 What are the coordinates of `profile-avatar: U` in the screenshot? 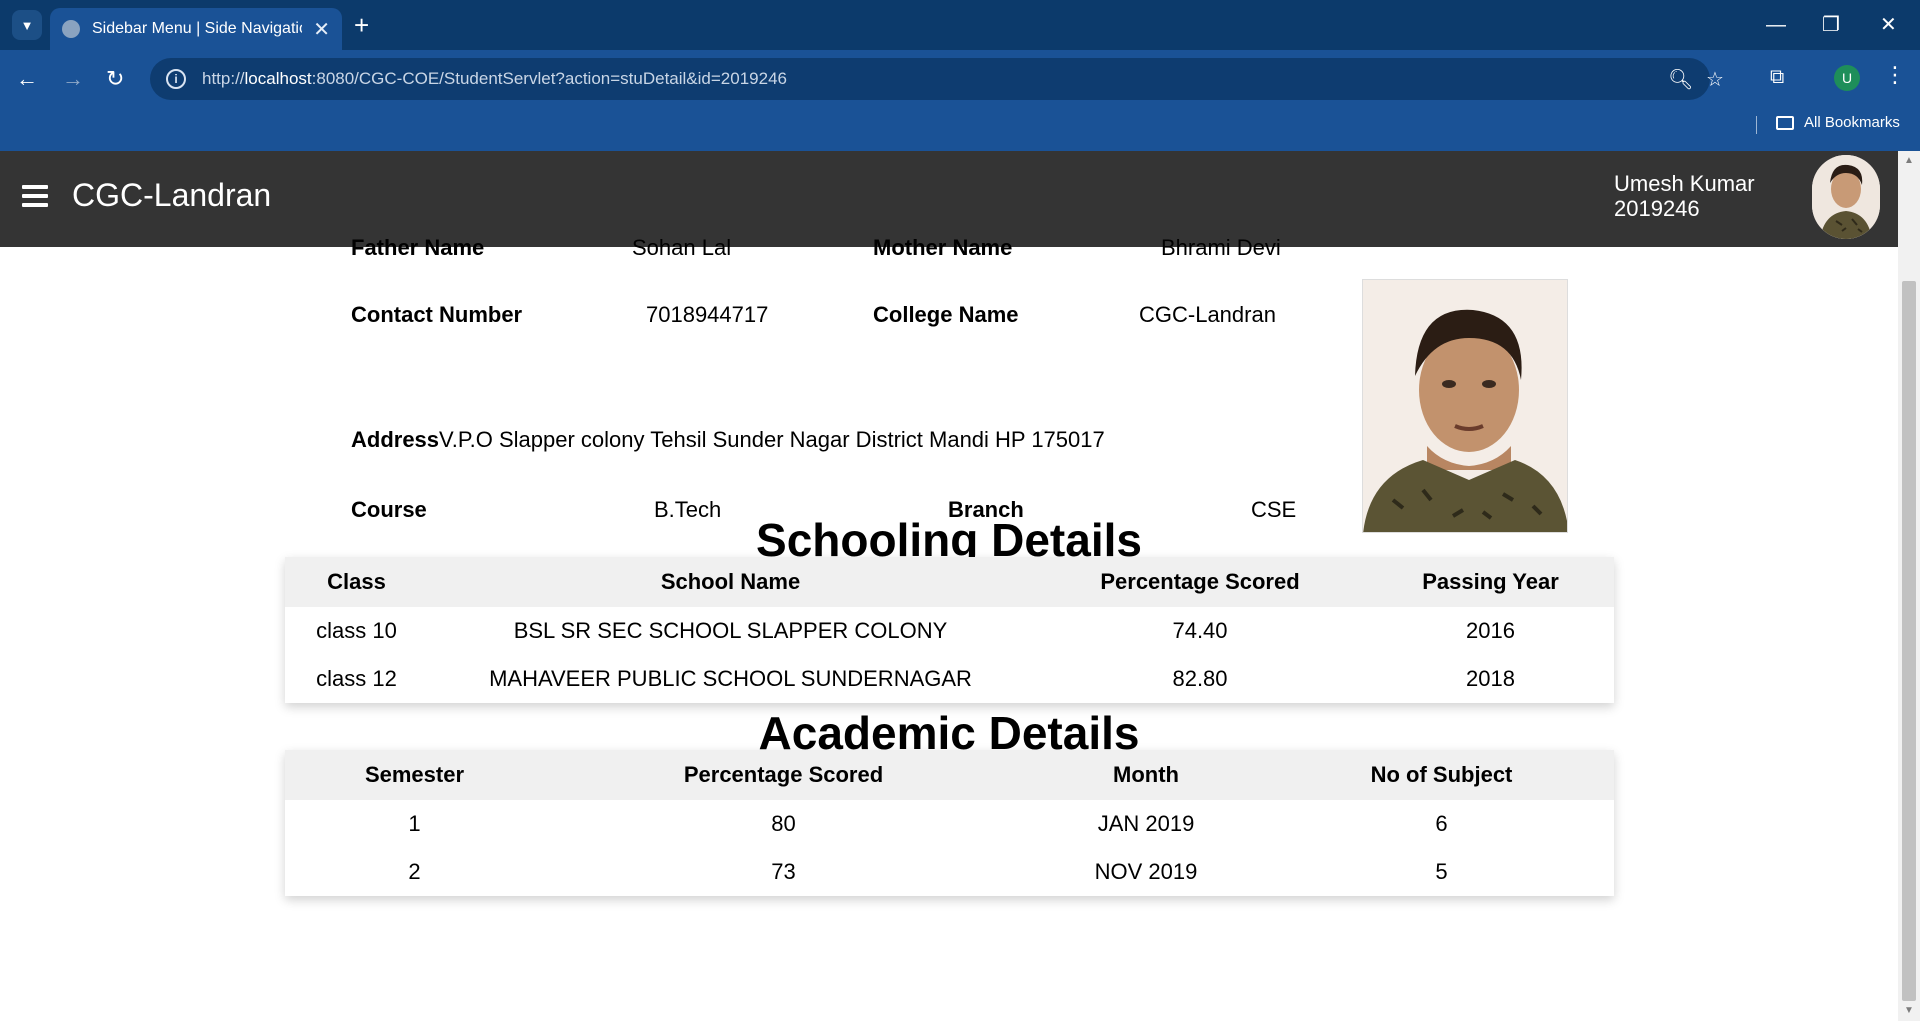 It's located at (1847, 78).